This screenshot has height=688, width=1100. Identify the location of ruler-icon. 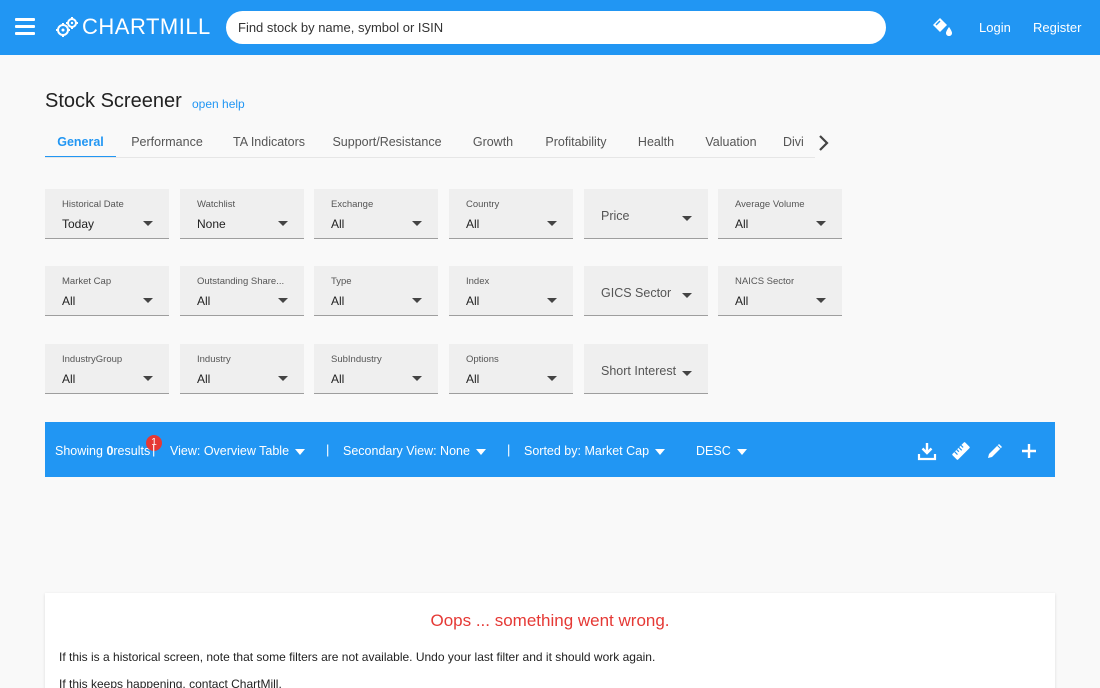
(961, 451).